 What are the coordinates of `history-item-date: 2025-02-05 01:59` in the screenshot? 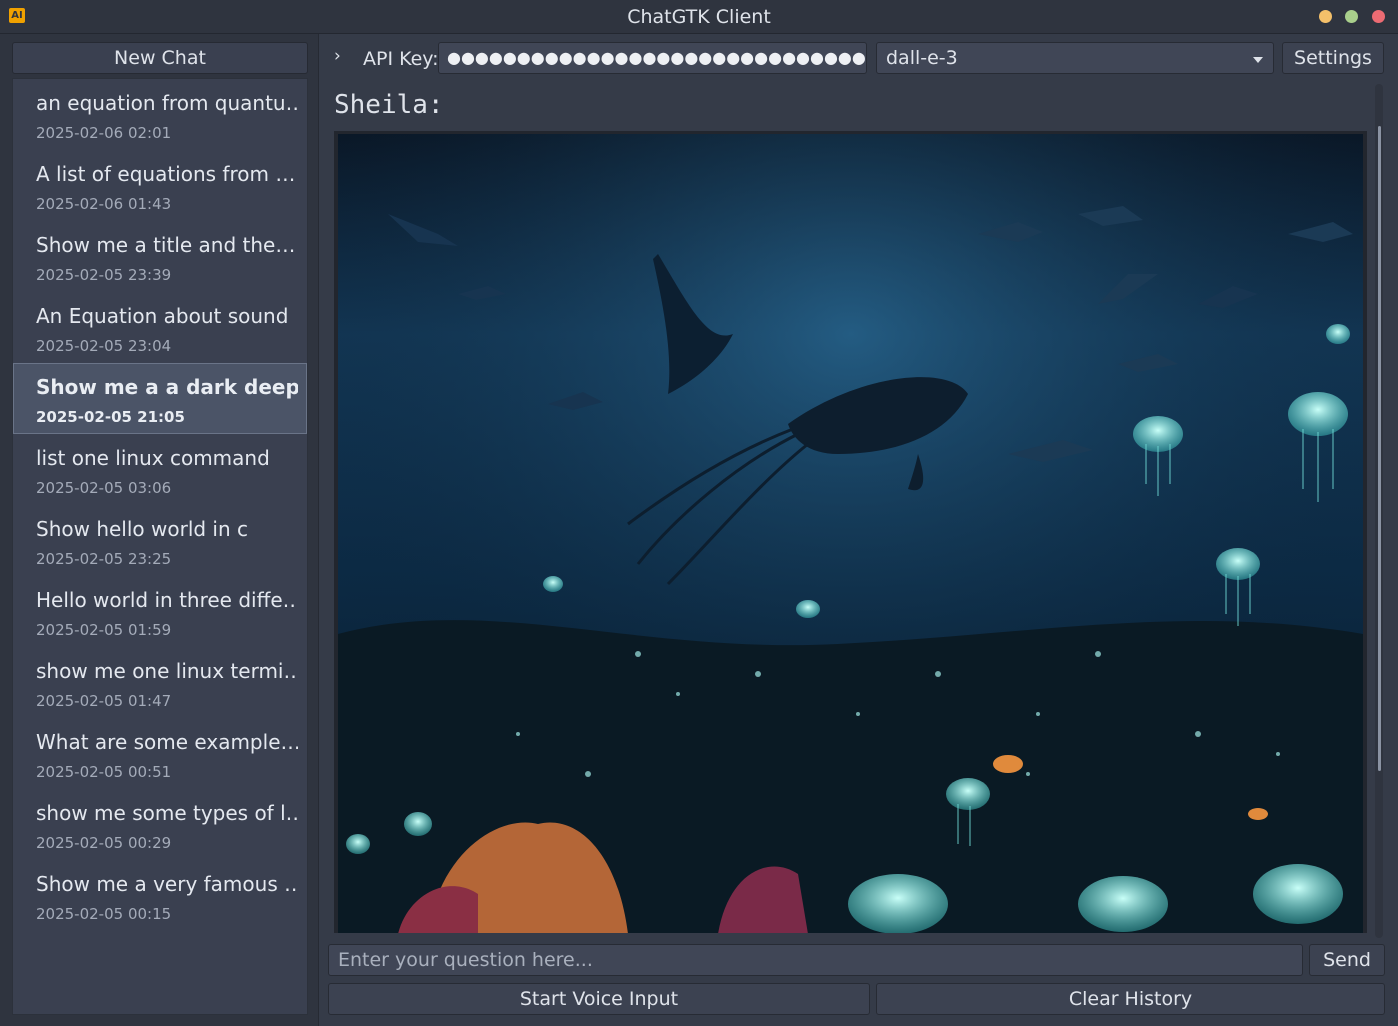 It's located at (104, 630).